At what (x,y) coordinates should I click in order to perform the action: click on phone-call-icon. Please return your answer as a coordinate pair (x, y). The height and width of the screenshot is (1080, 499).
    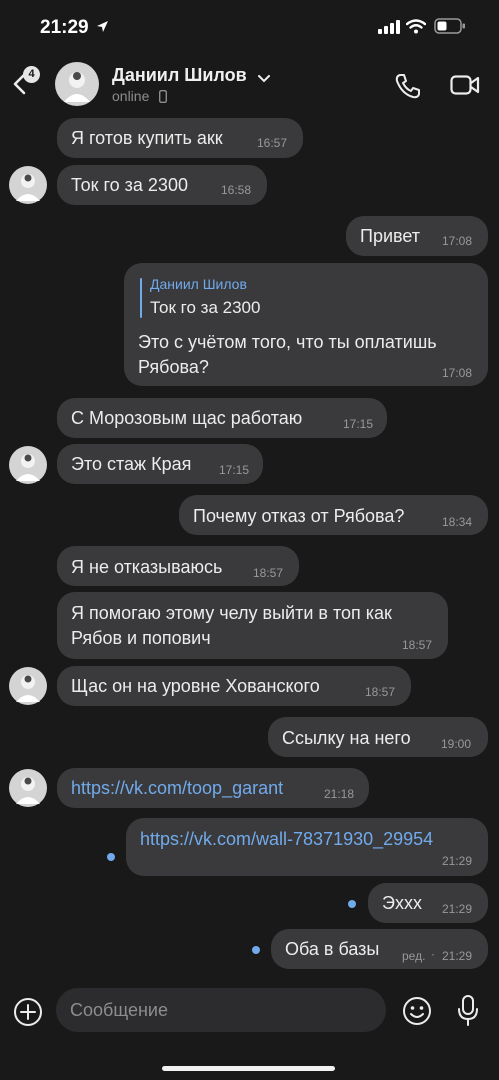
    Looking at the image, I should click on (408, 88).